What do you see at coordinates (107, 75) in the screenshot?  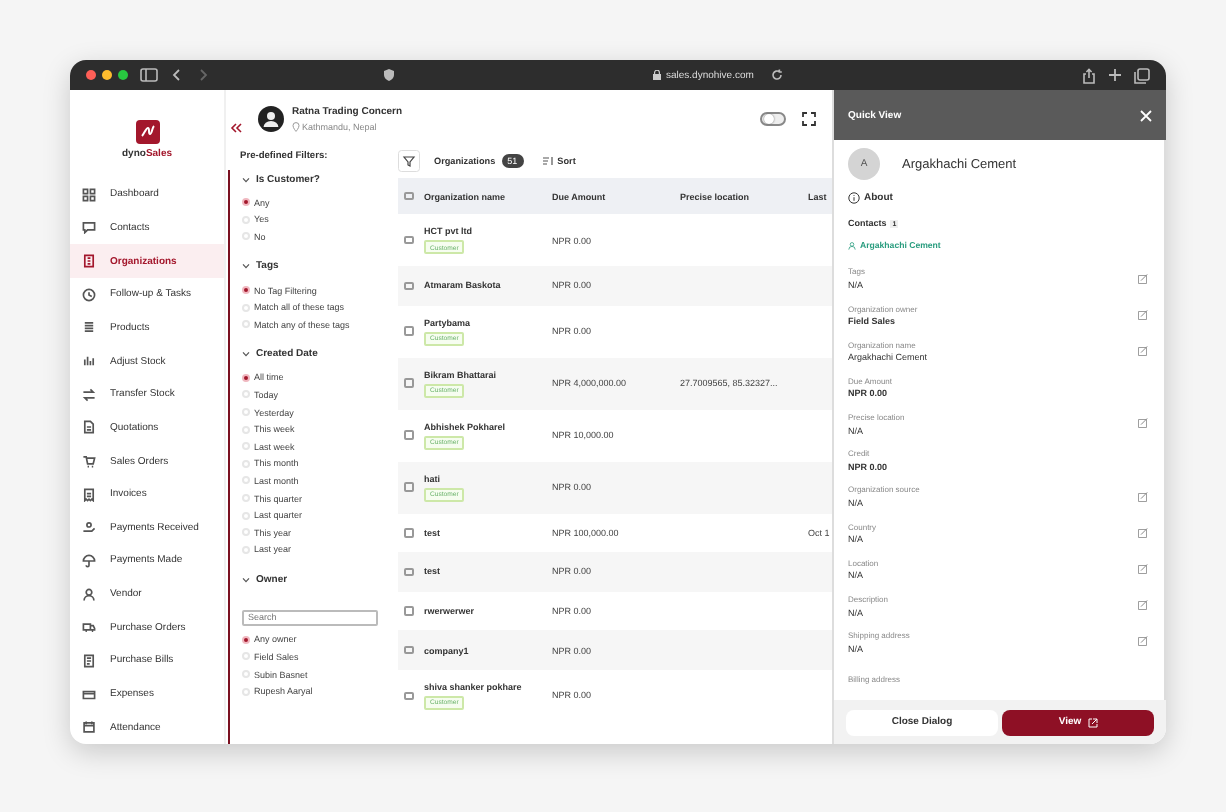 I see `minimize-window-icon` at bounding box center [107, 75].